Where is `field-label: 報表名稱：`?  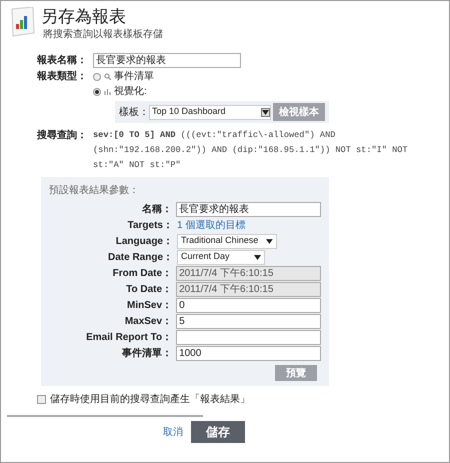 field-label: 報表名稱： is located at coordinates (62, 61).